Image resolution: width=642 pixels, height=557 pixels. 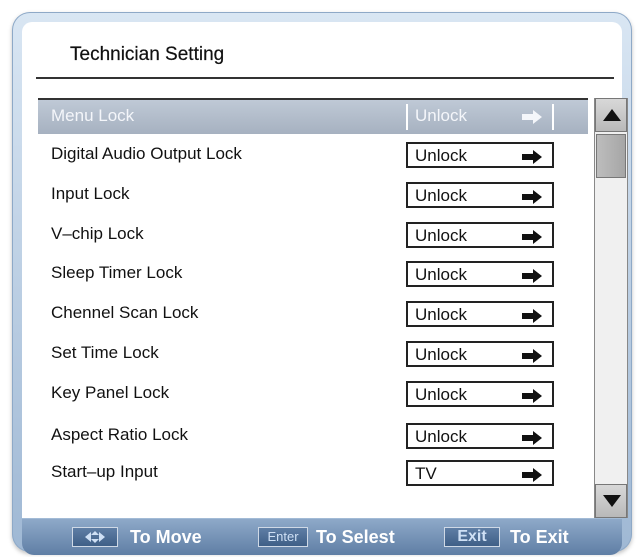 I want to click on menu-item-label: Digital Audio Output Lock, so click(x=146, y=153).